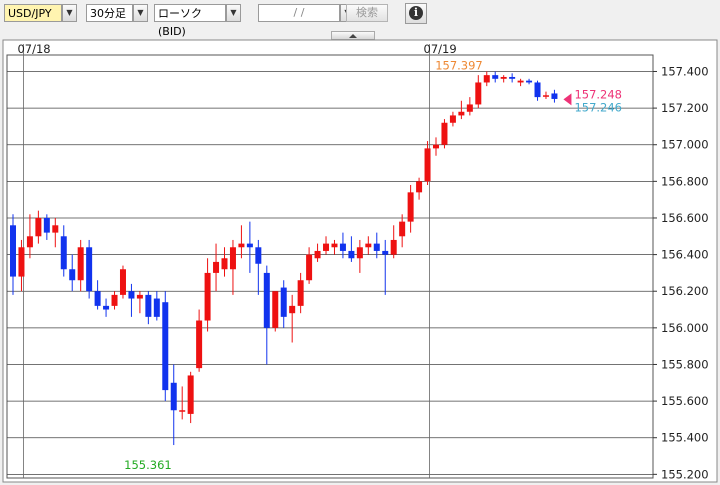 This screenshot has width=720, height=485. Describe the element at coordinates (685, 328) in the screenshot. I see `y-tick-label: 156.000` at that location.